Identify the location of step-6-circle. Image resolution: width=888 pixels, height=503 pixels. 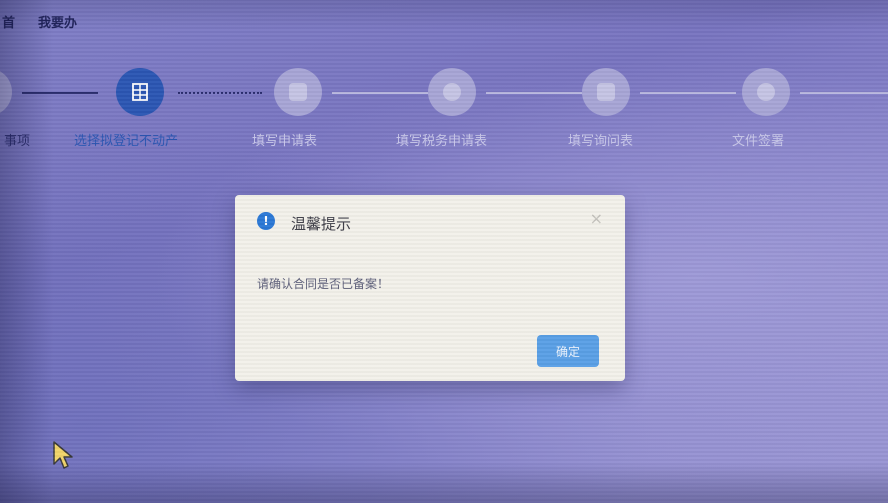
(766, 92).